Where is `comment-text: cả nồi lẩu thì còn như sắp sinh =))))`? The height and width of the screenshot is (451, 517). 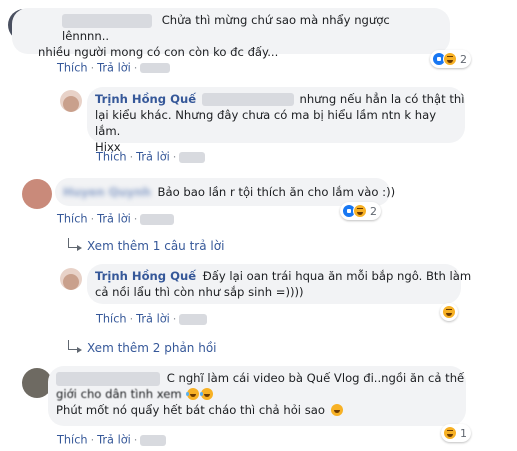
comment-text: cả nồi lẩu thì còn như sắp sinh =)))) is located at coordinates (199, 292).